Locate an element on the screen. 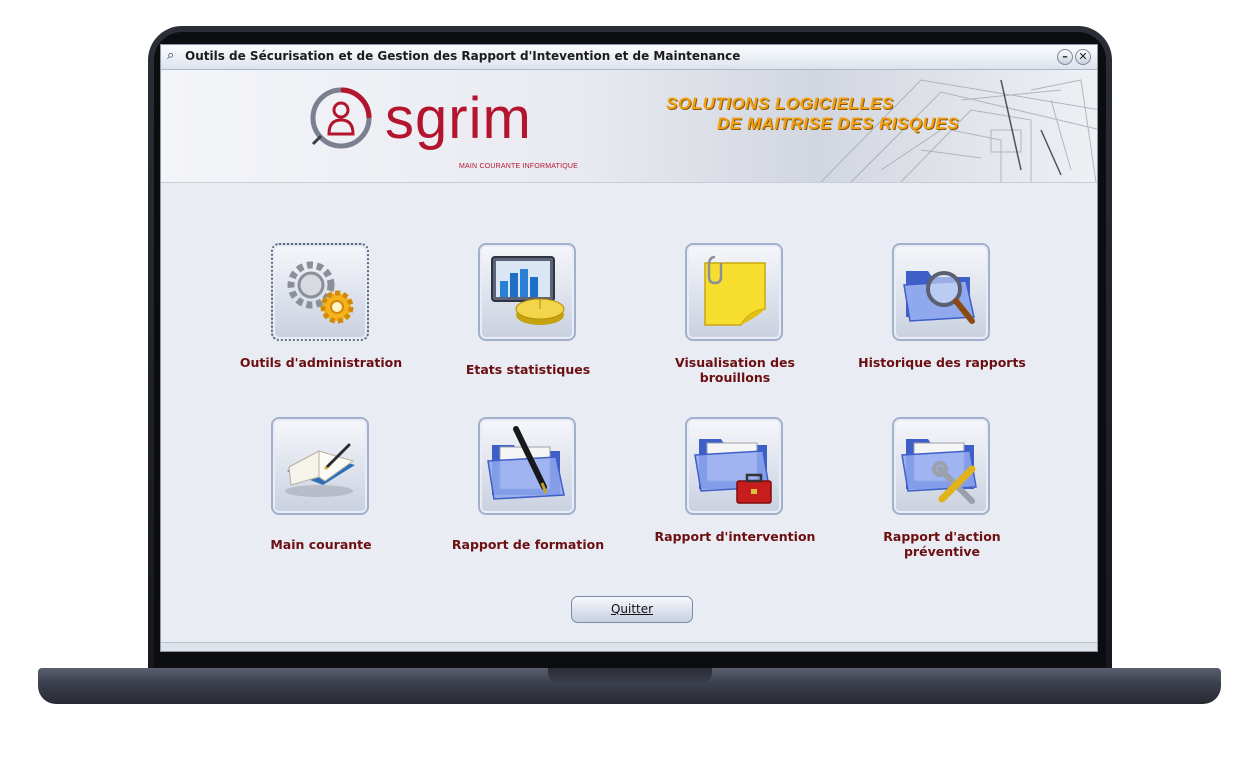 The image size is (1259, 760). tile-etats-statistiques: Etats statistiques is located at coordinates (528, 323).